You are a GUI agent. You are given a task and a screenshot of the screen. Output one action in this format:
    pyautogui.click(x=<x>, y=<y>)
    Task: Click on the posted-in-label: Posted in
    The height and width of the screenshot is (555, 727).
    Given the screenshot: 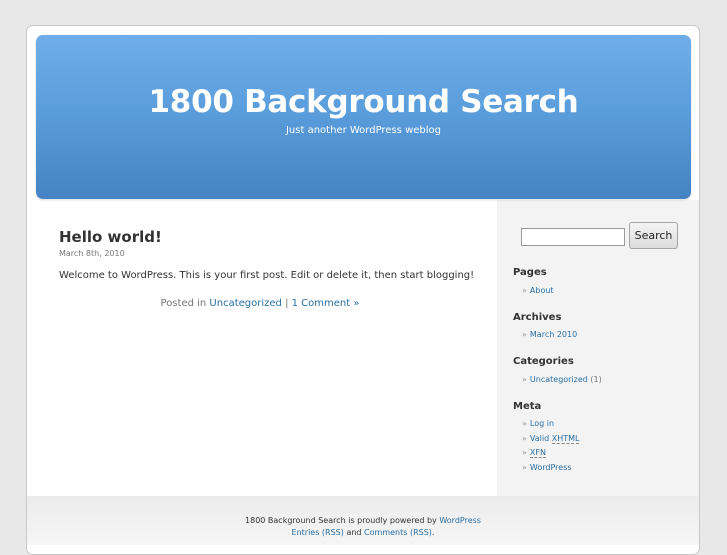 What is the action you would take?
    pyautogui.click(x=183, y=303)
    